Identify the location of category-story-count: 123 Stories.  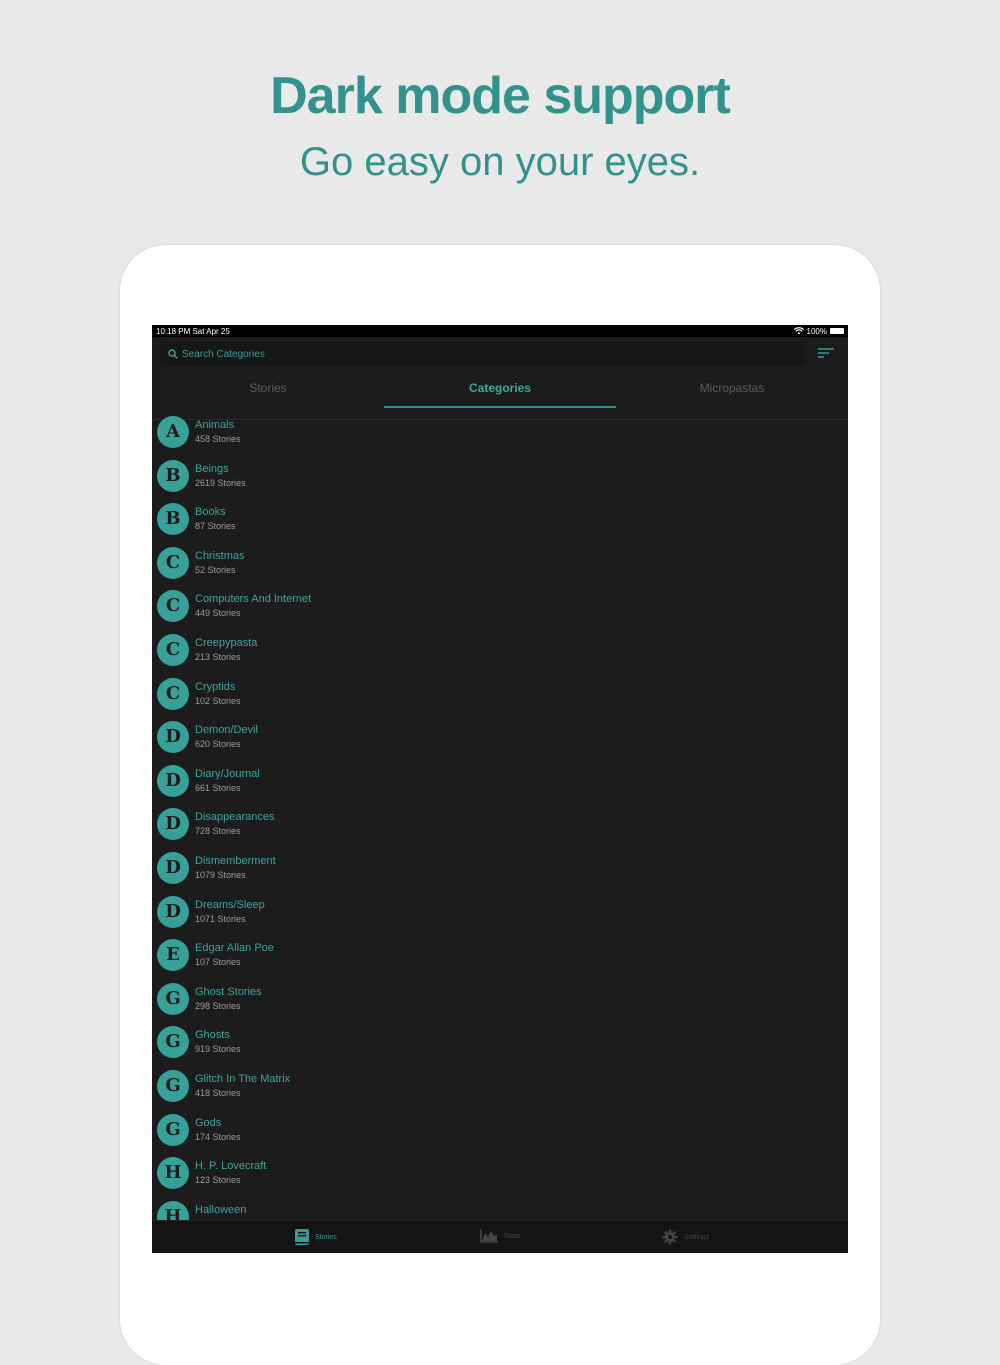
(218, 1180).